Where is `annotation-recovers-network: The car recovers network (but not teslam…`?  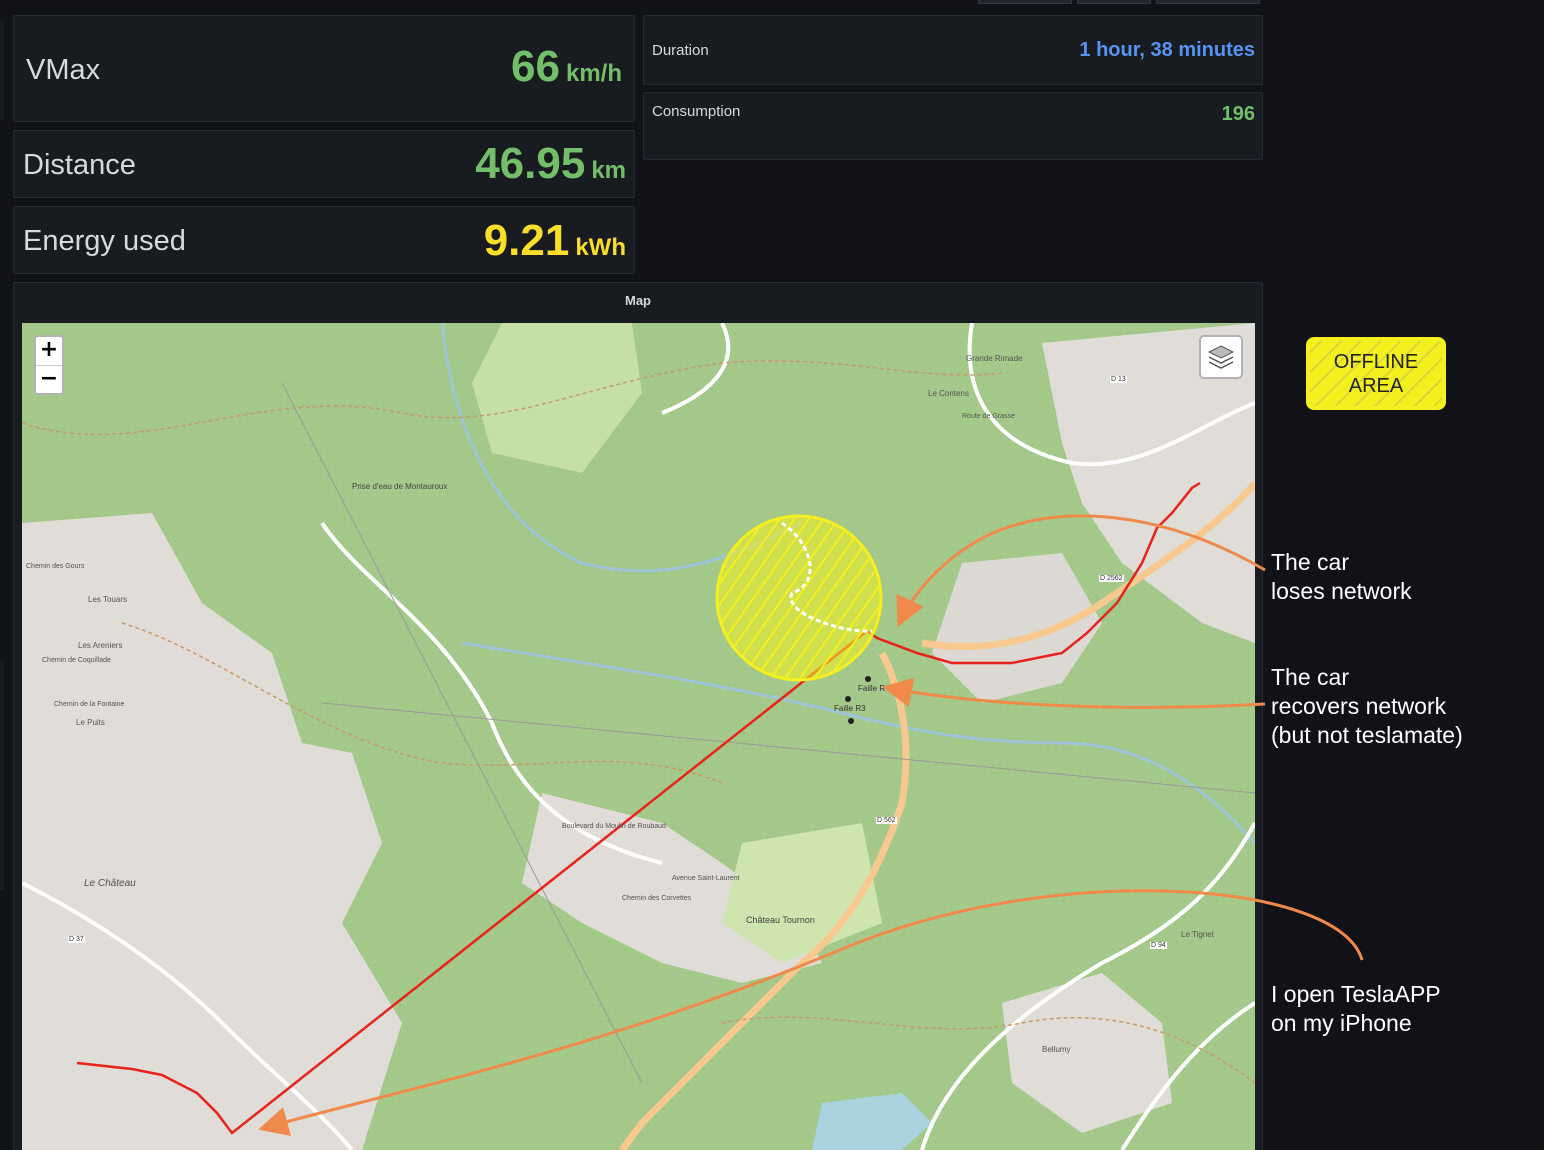
annotation-recovers-network: The car recovers network (but not teslam… is located at coordinates (1367, 706).